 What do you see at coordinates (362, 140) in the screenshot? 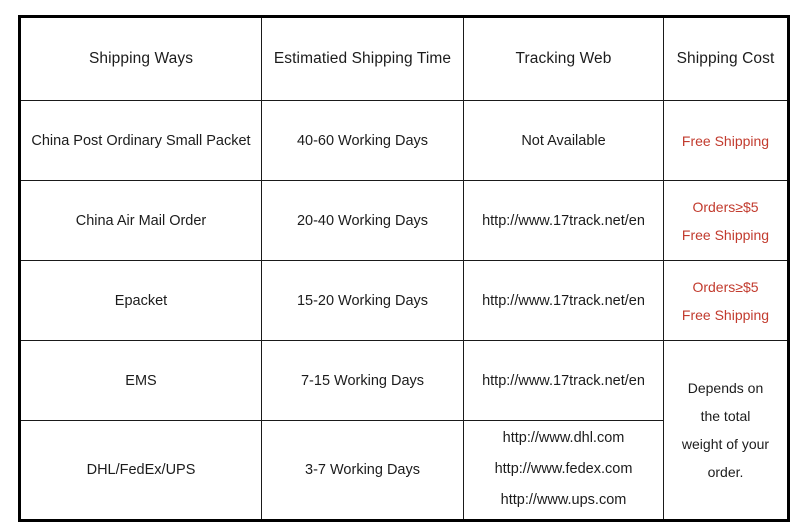
I see `cell-shipping-time: 40-60 Working Days` at bounding box center [362, 140].